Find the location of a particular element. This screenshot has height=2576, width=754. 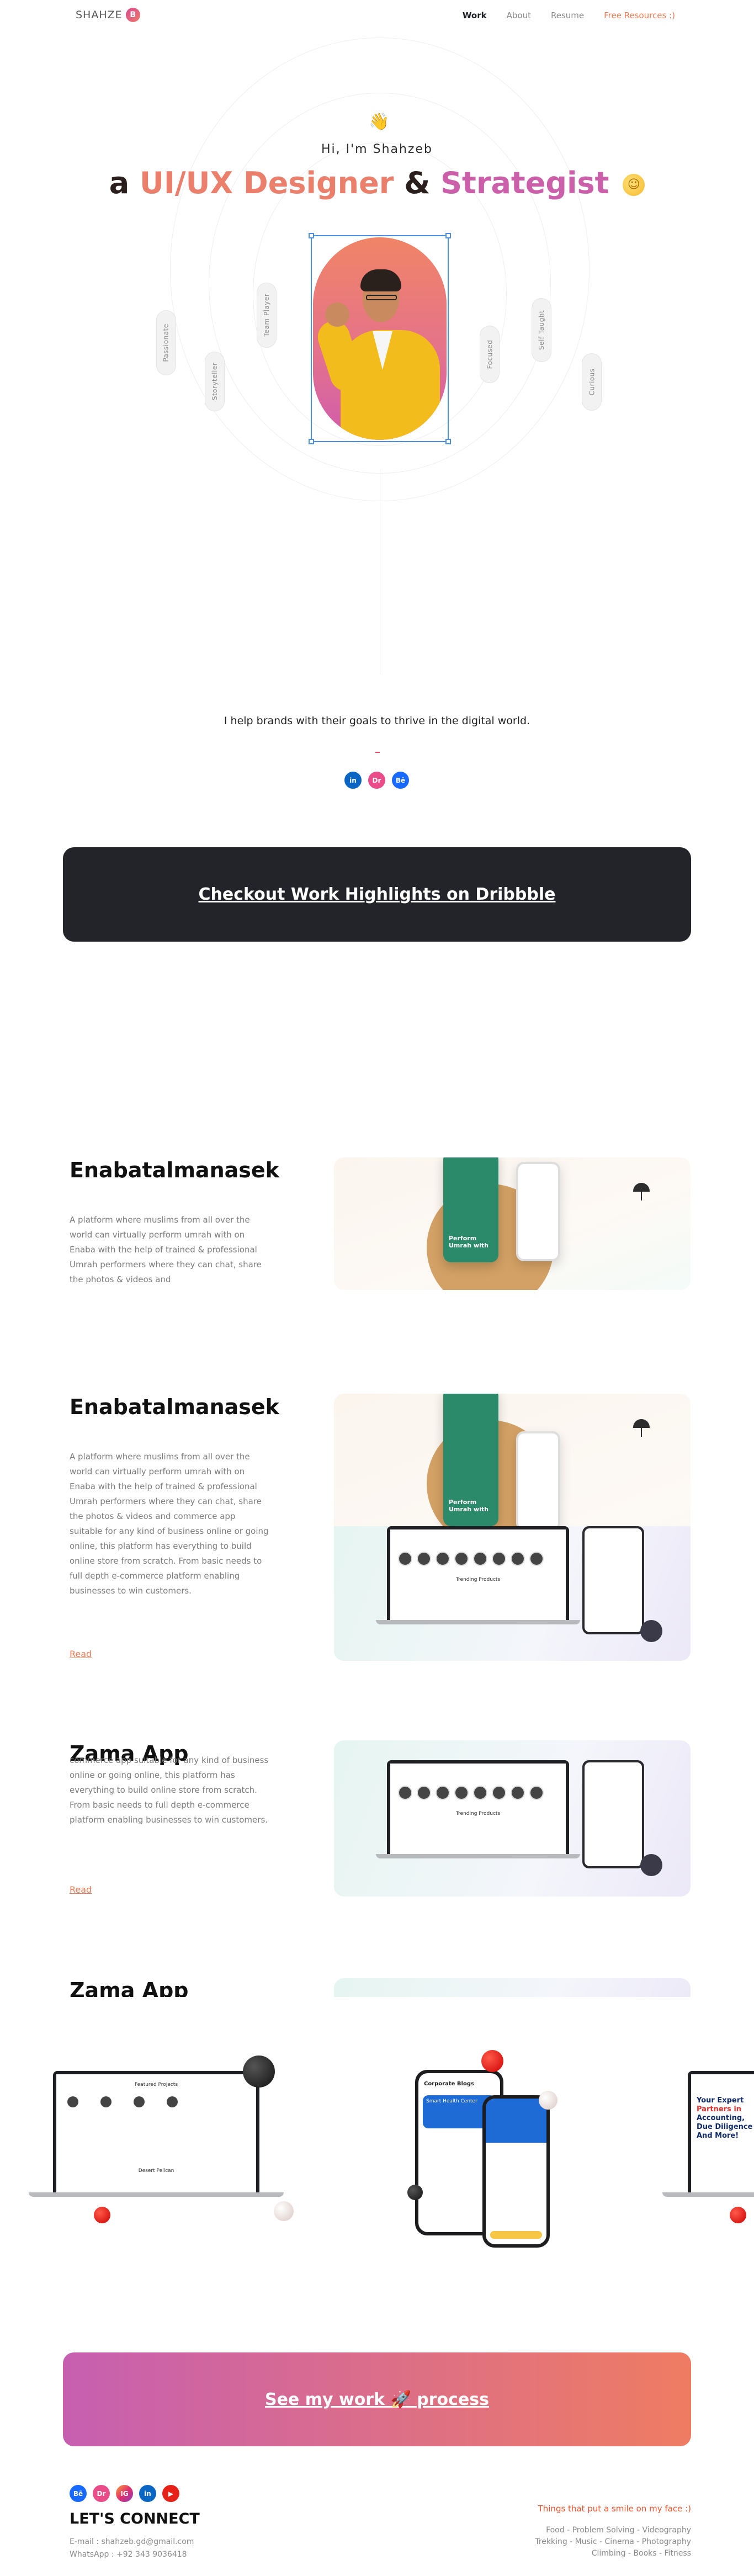

logo: SHAHZE B is located at coordinates (108, 15).